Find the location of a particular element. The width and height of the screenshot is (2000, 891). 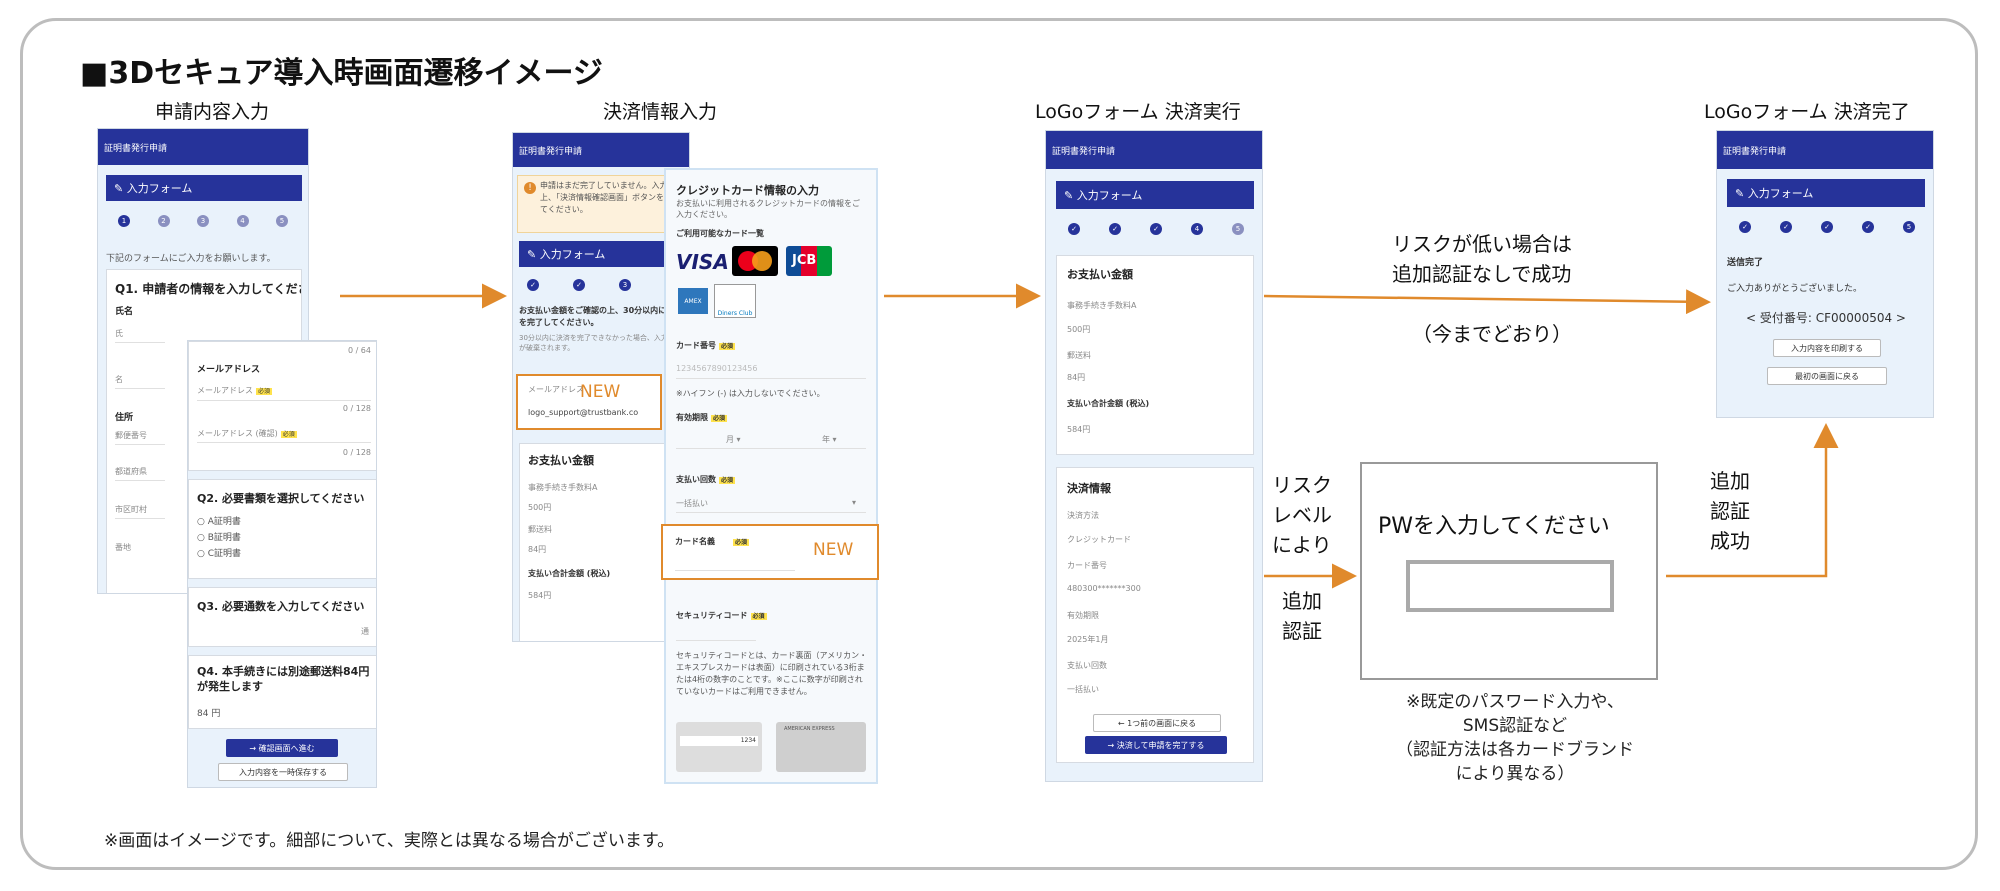

auth-success-label: 追加 認証 成功 is located at coordinates (1730, 511).